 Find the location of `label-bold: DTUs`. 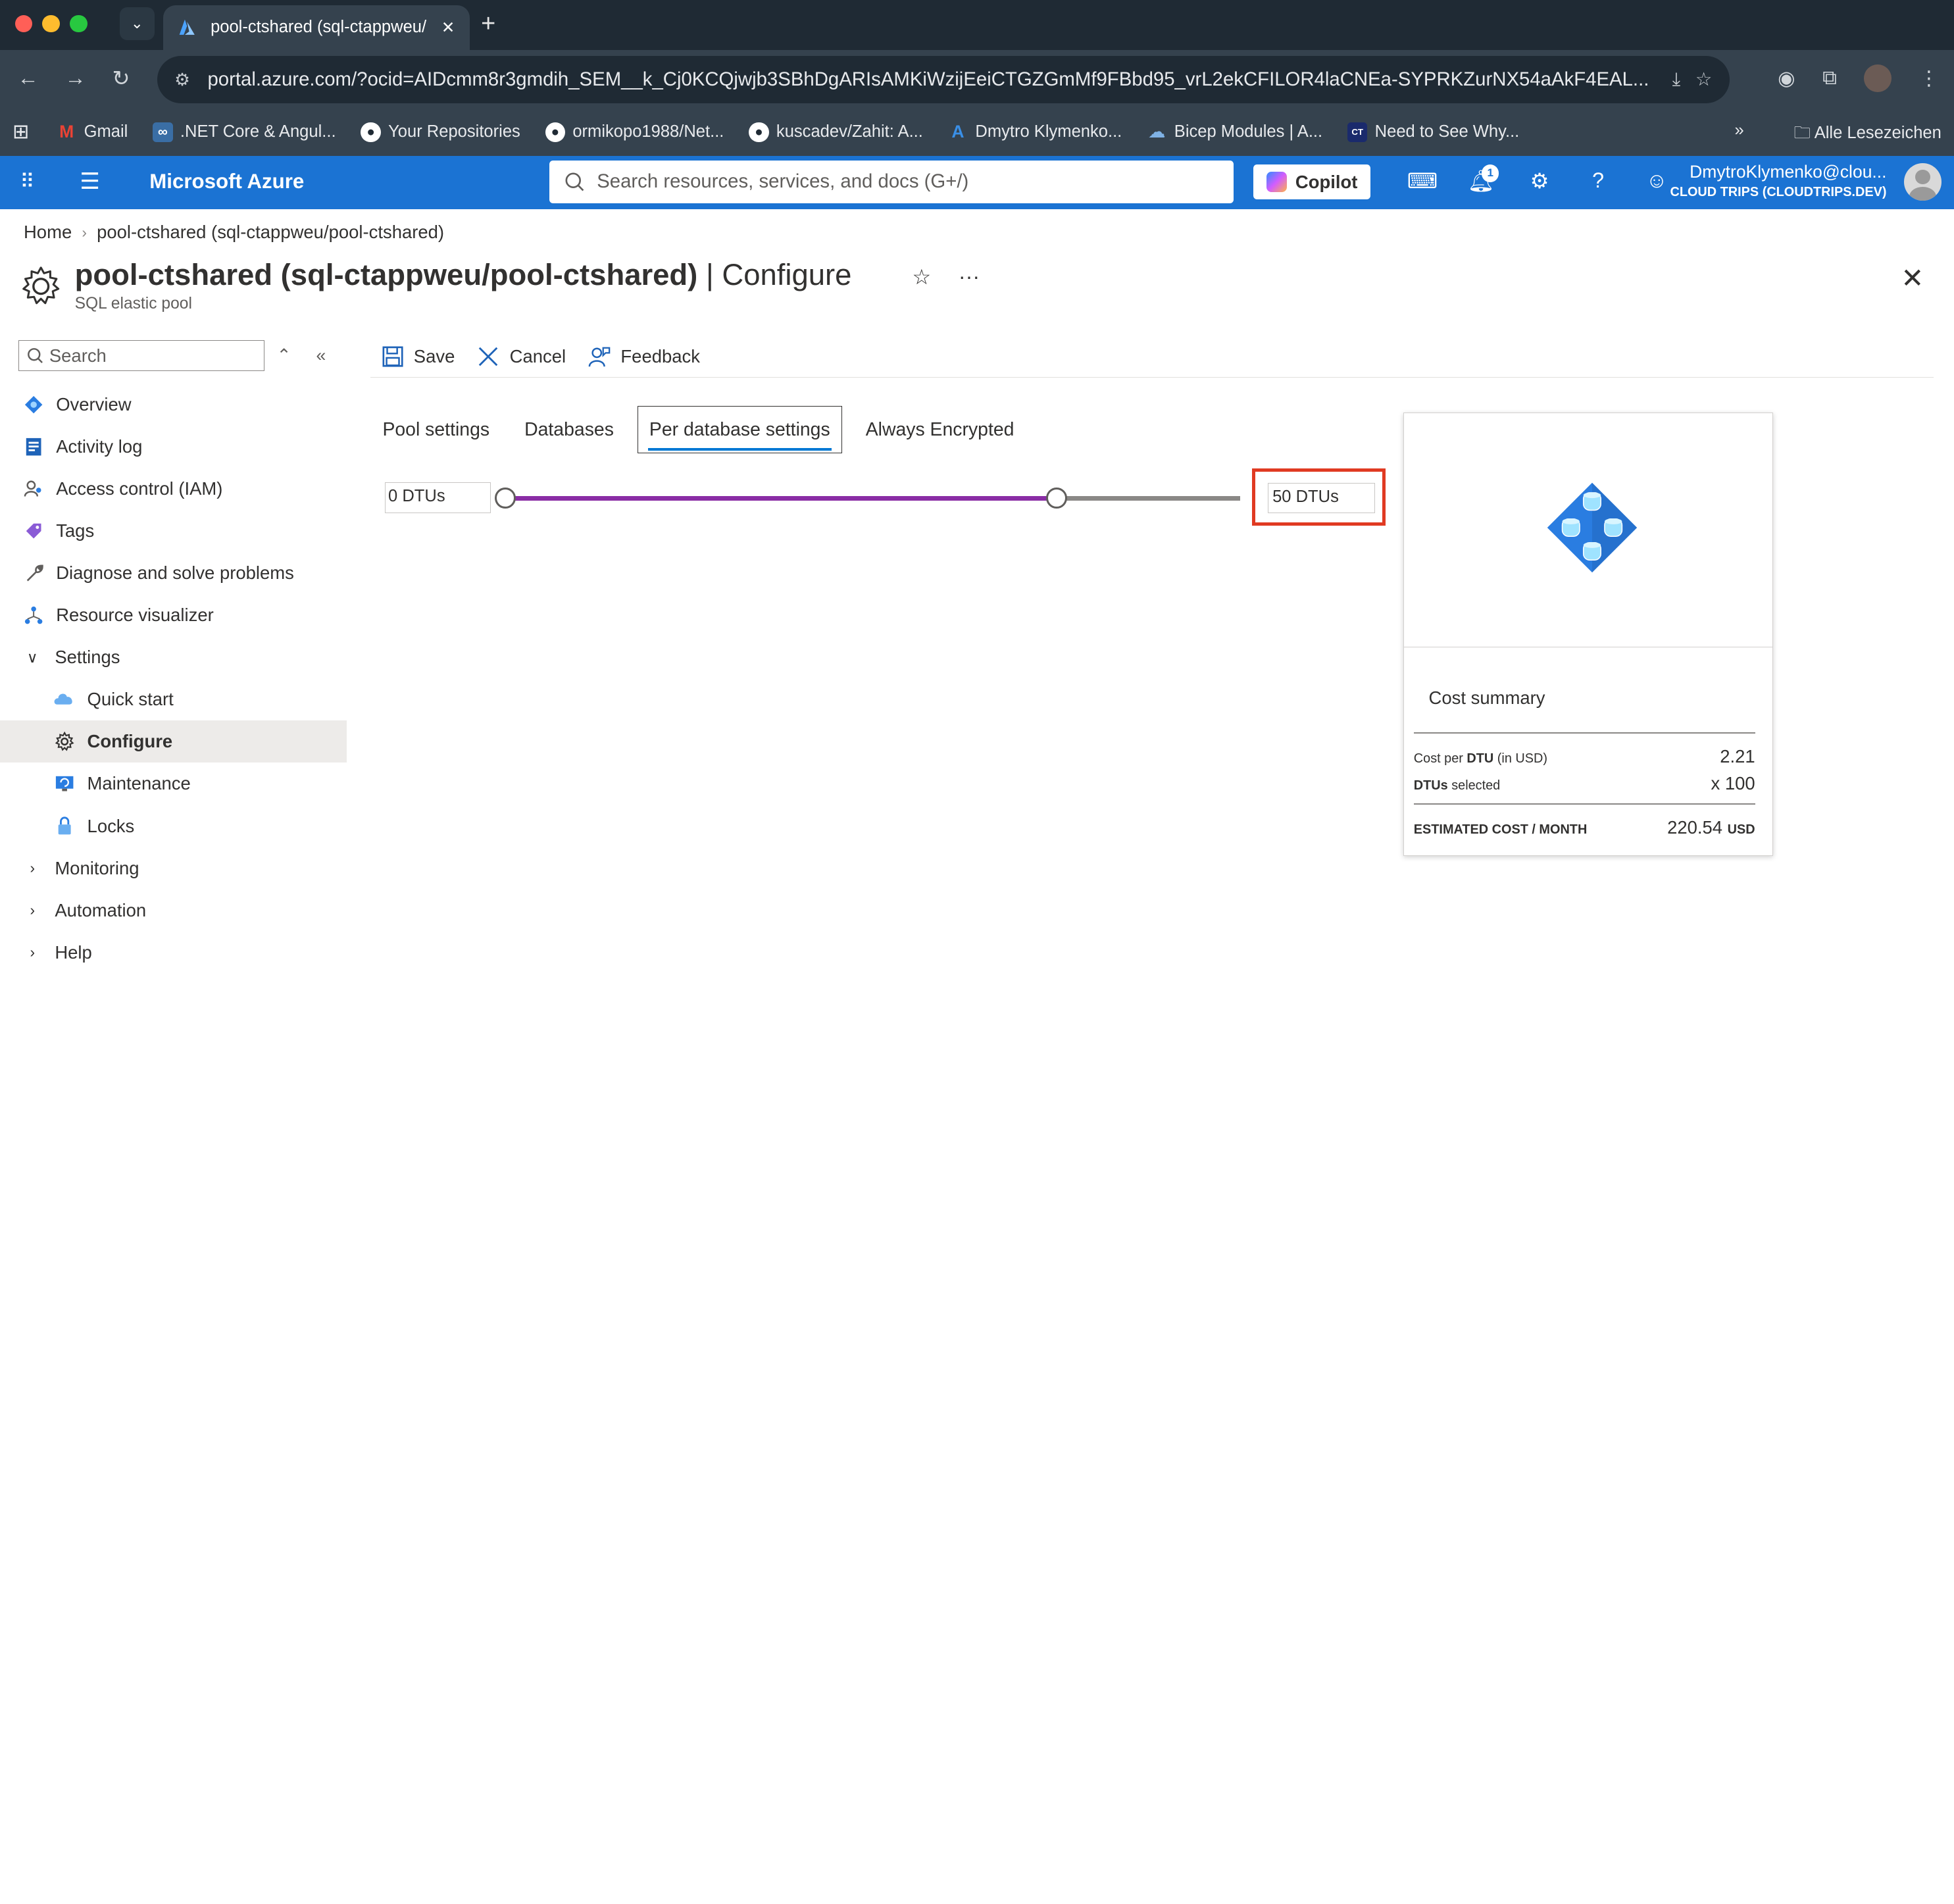

label-bold: DTUs is located at coordinates (1431, 785).